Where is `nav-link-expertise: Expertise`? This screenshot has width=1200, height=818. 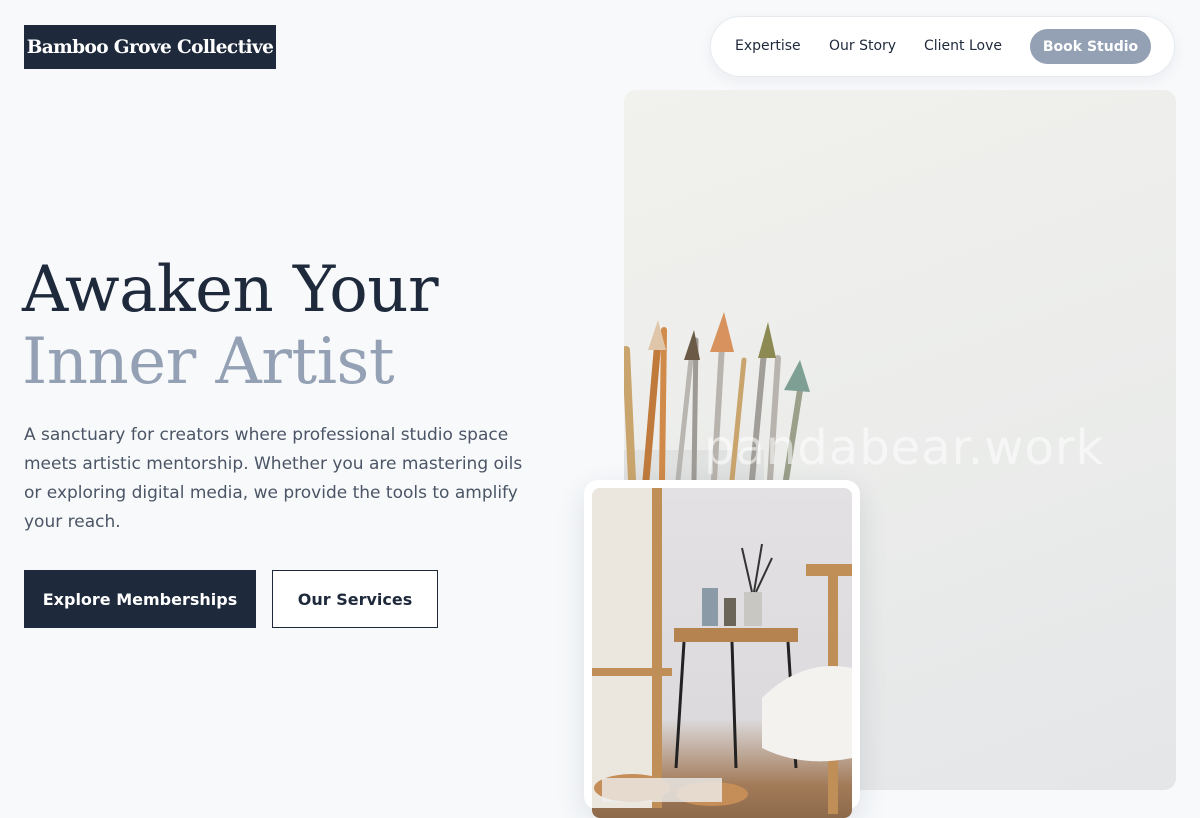 nav-link-expertise: Expertise is located at coordinates (768, 46).